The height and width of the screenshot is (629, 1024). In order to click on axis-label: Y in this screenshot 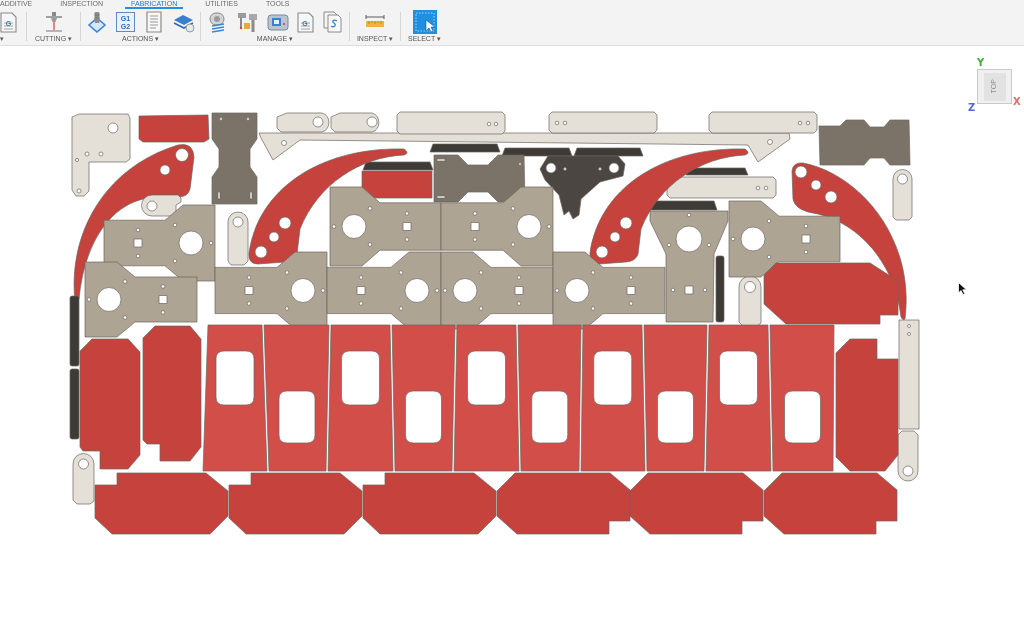, I will do `click(981, 63)`.